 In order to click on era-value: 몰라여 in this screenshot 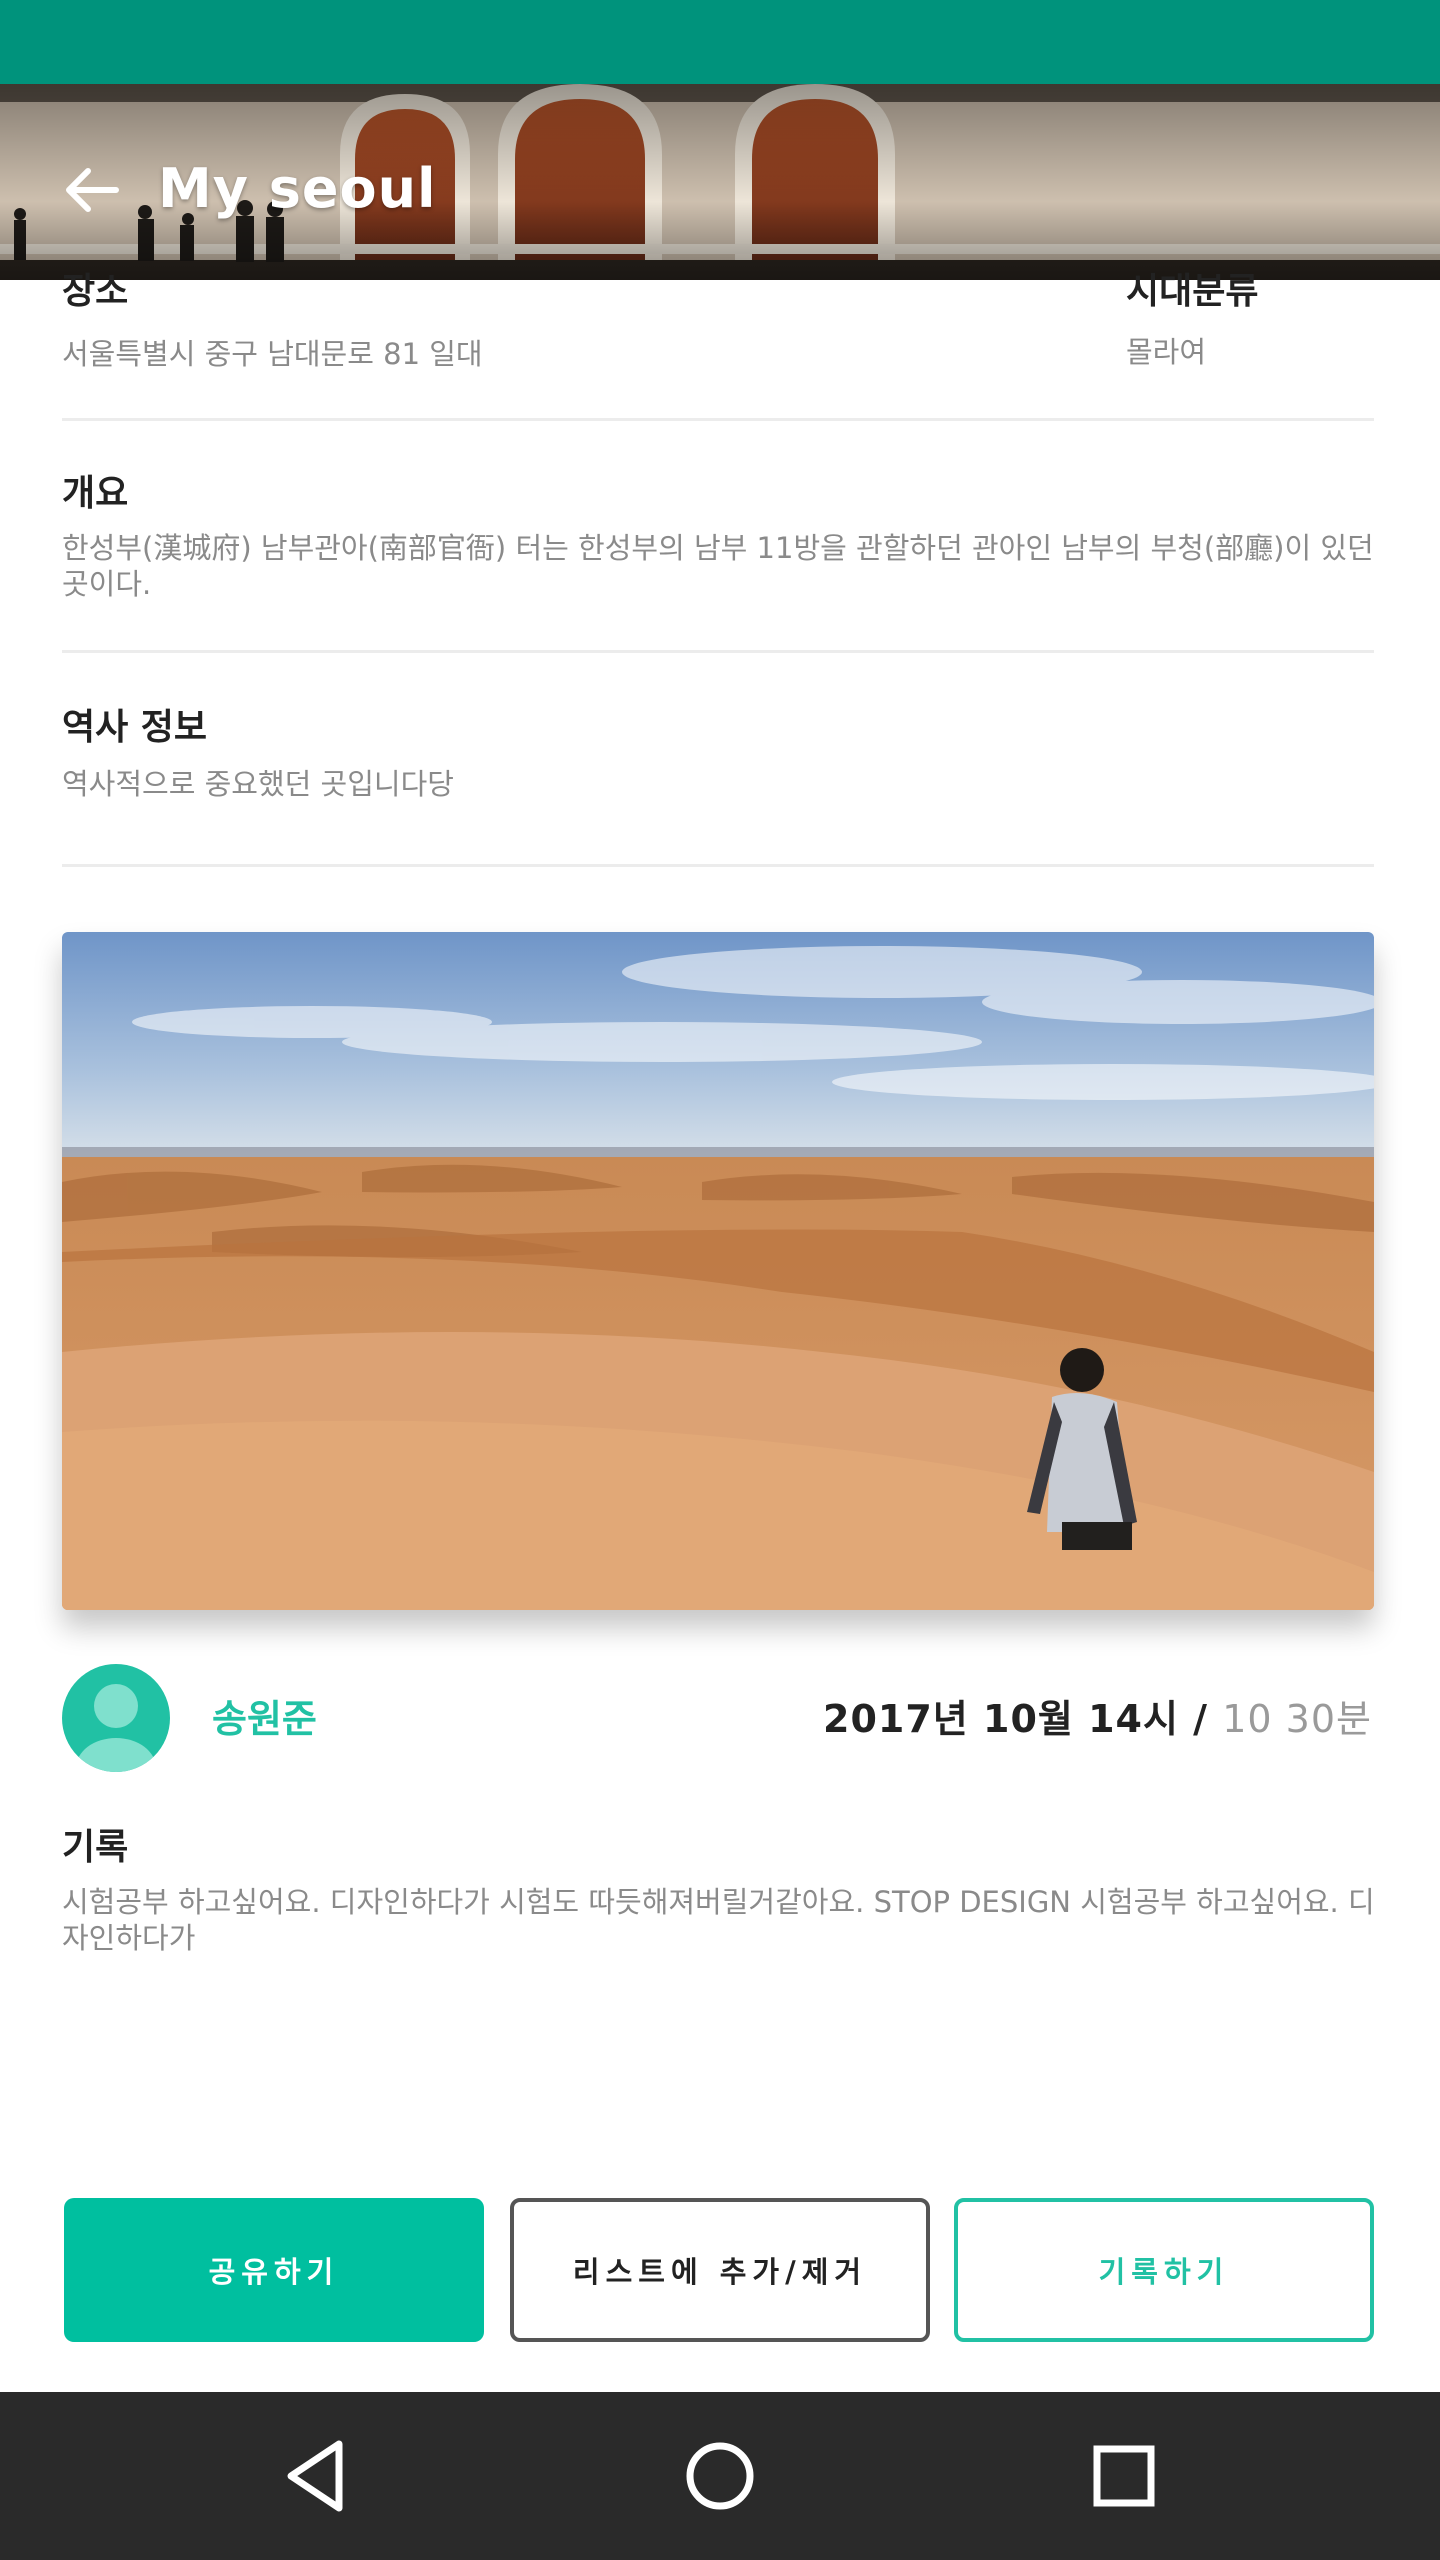, I will do `click(1166, 352)`.